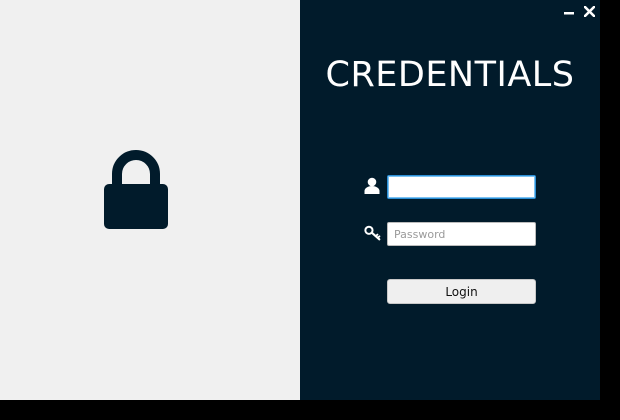  I want to click on password-field, so click(461, 234).